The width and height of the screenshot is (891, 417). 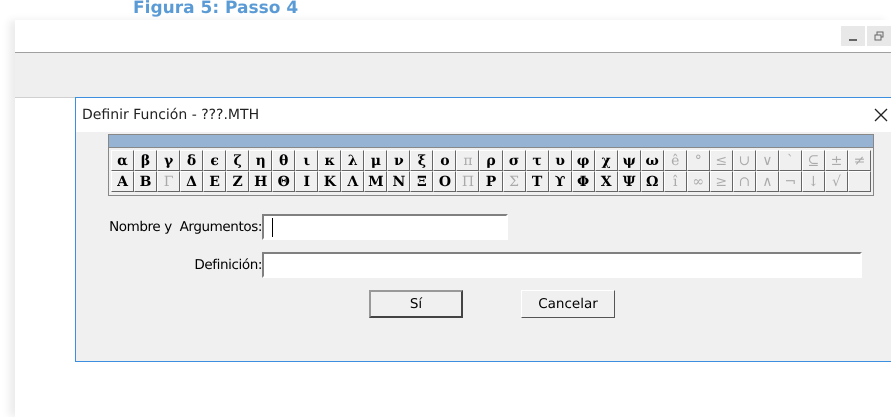 I want to click on symbol-key: ο, so click(x=444, y=160).